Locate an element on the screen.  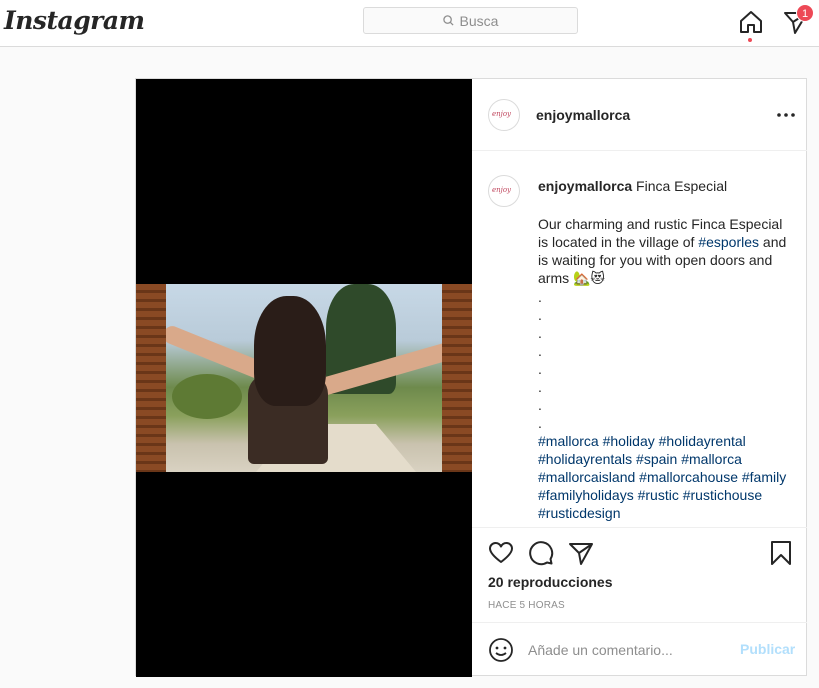
notification-badge: 1 is located at coordinates (805, 13).